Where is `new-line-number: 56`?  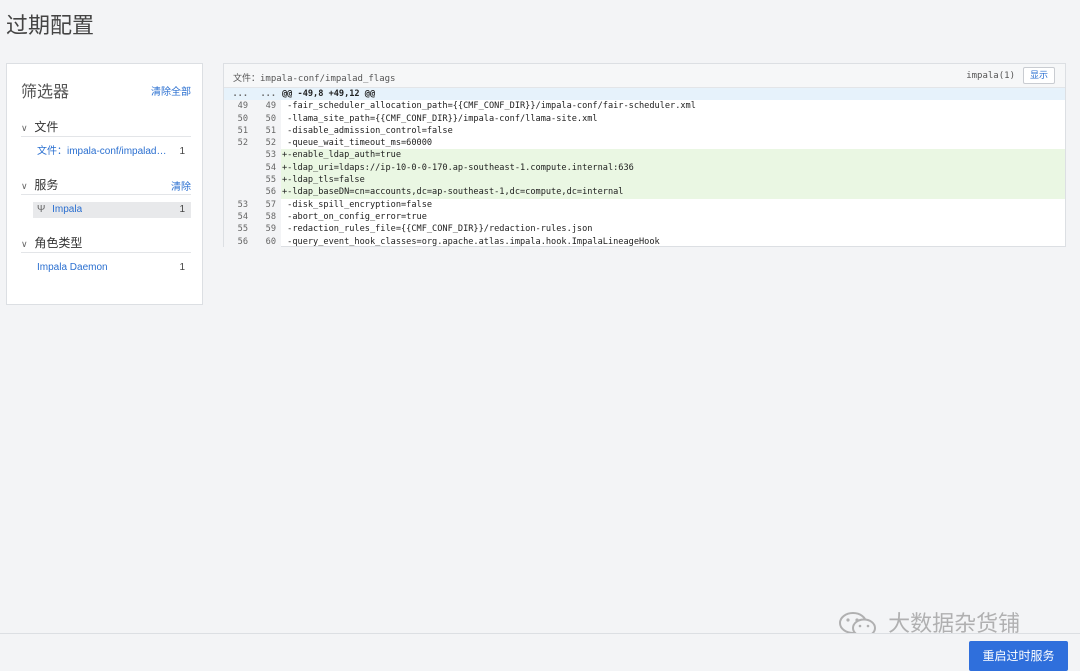
new-line-number: 56 is located at coordinates (270, 192).